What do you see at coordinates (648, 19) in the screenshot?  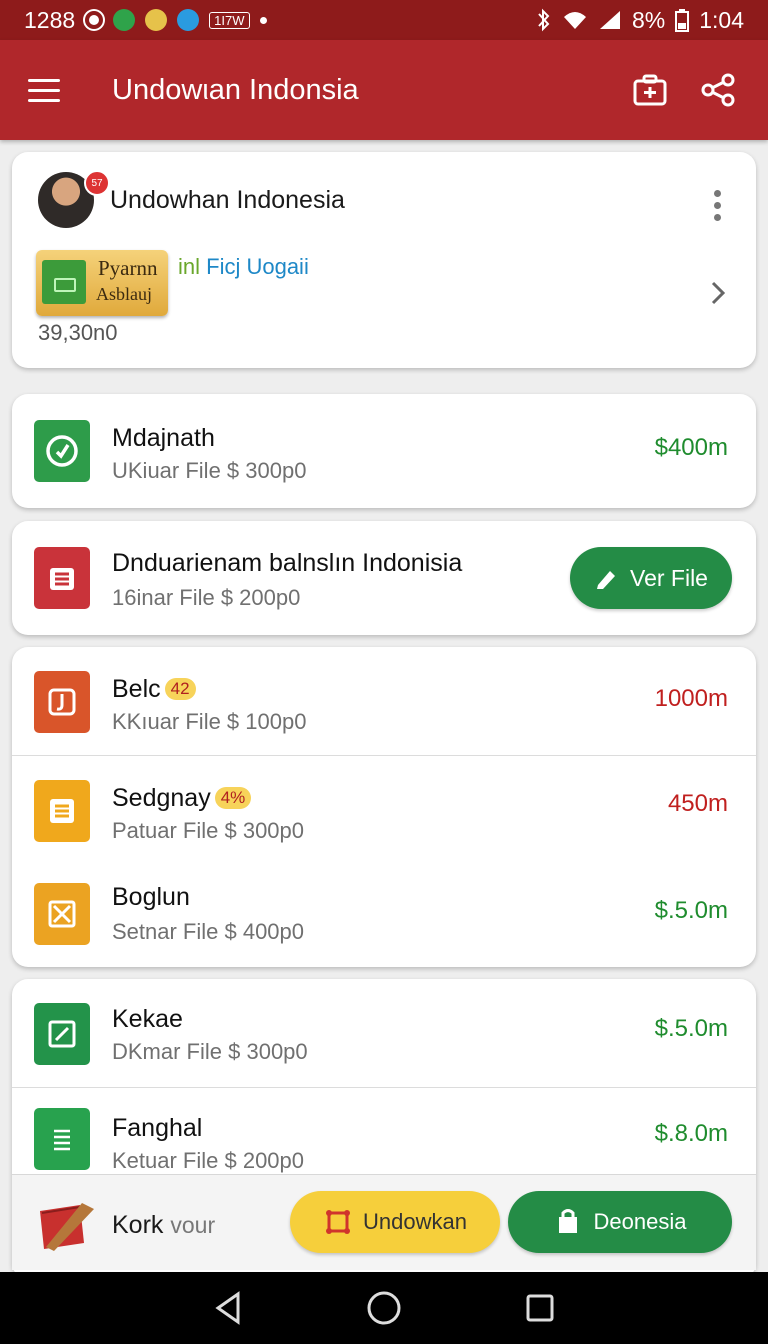 I see `battery-percent: 8%` at bounding box center [648, 19].